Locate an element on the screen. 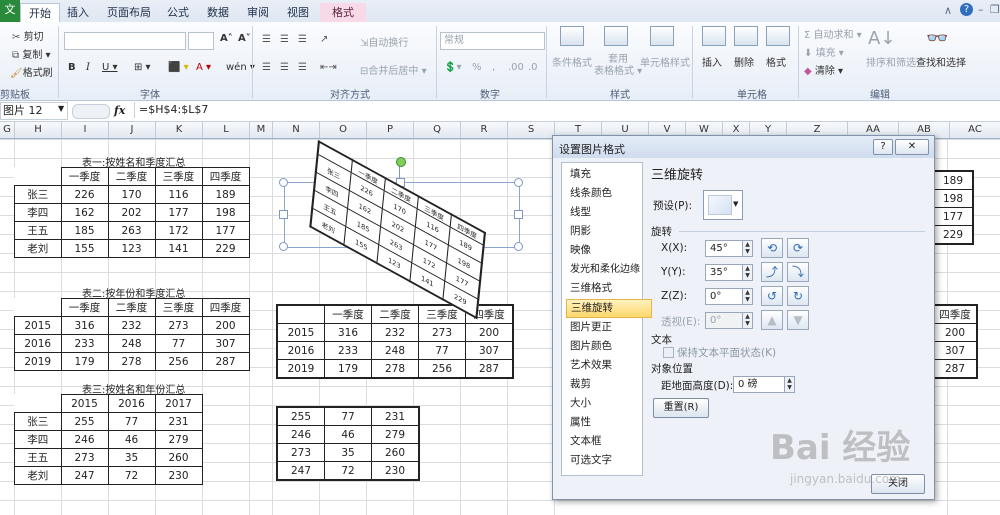 The width and height of the screenshot is (1000, 515). cut-button: ✂ 剪切 is located at coordinates (28, 35).